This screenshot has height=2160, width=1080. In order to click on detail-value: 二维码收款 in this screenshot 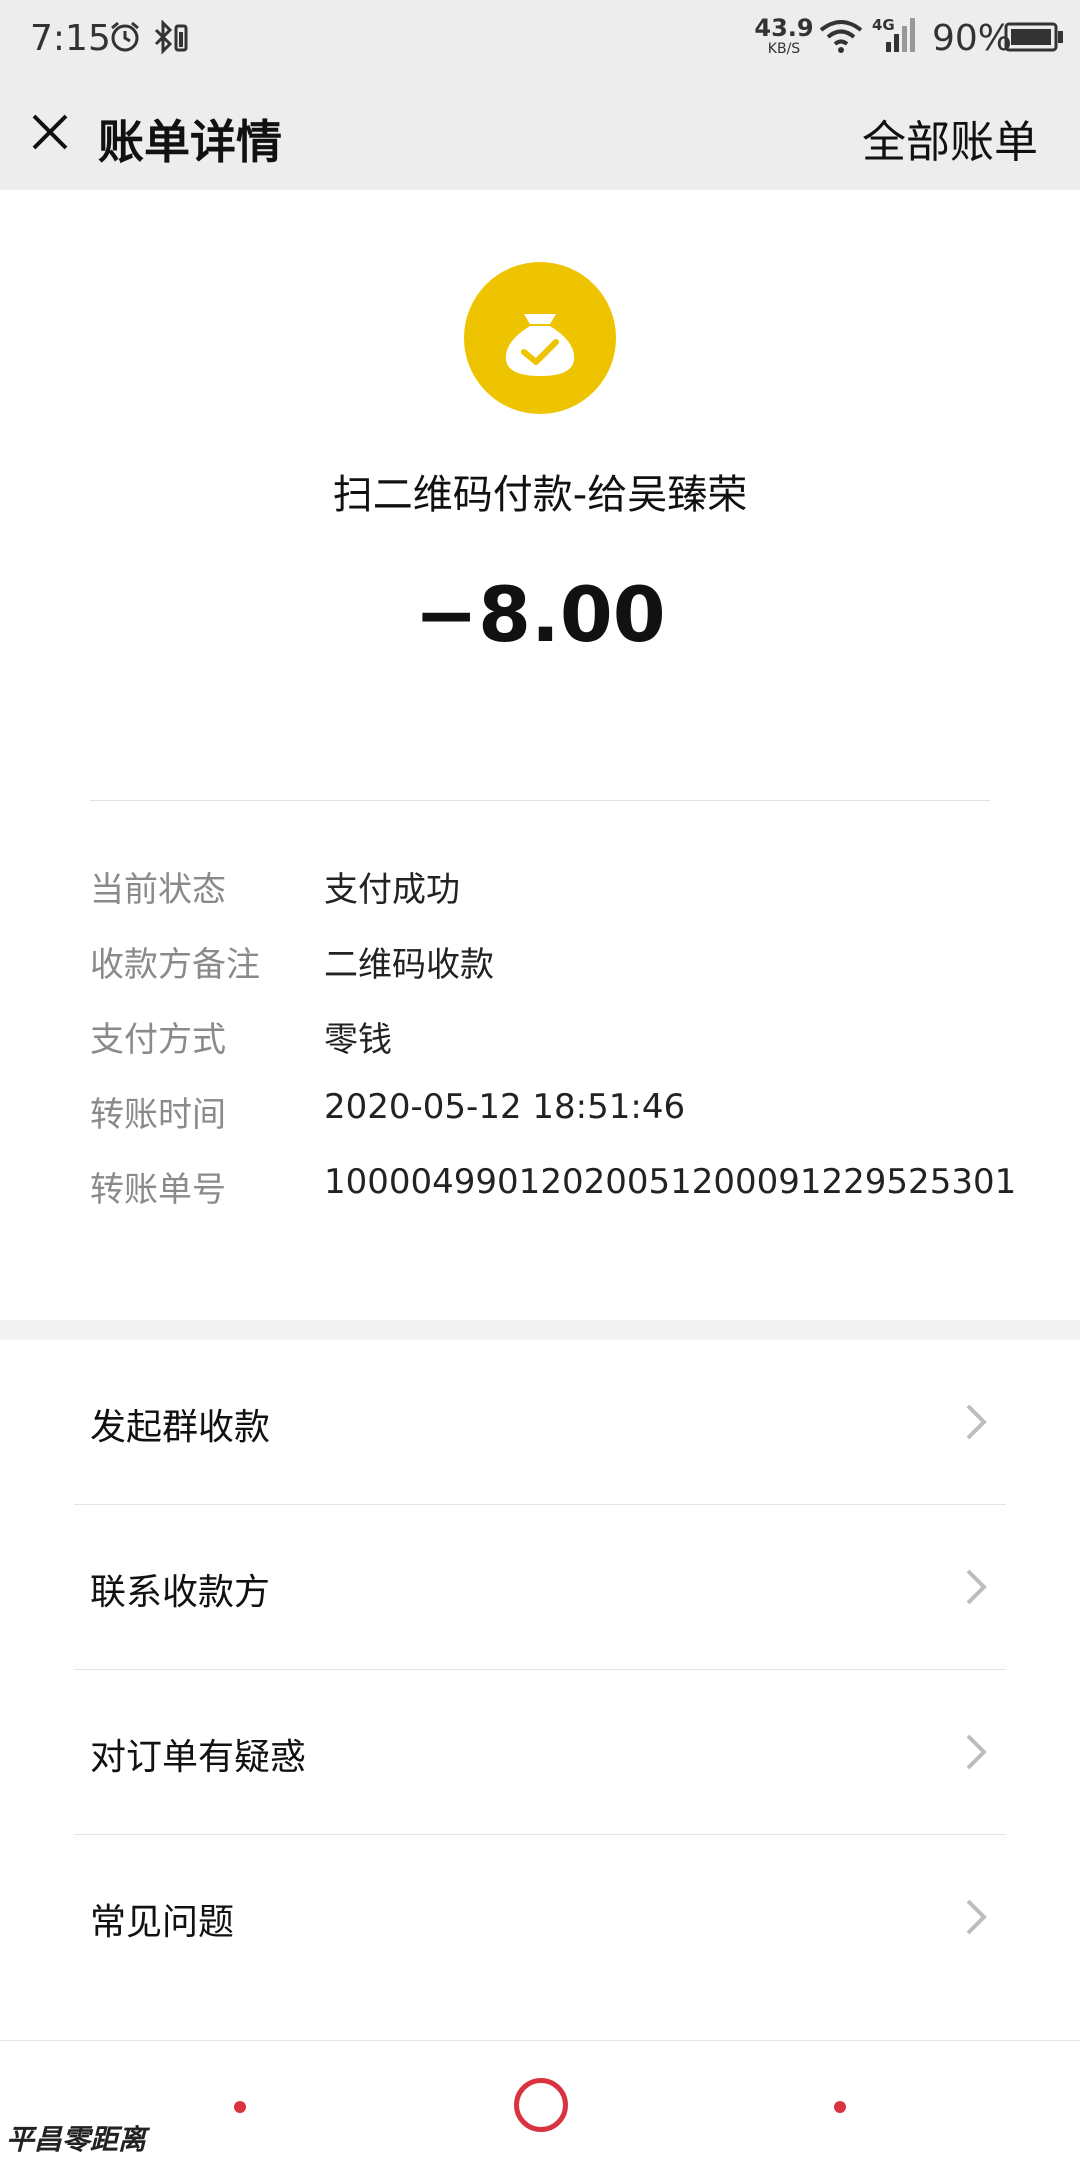, I will do `click(409, 965)`.